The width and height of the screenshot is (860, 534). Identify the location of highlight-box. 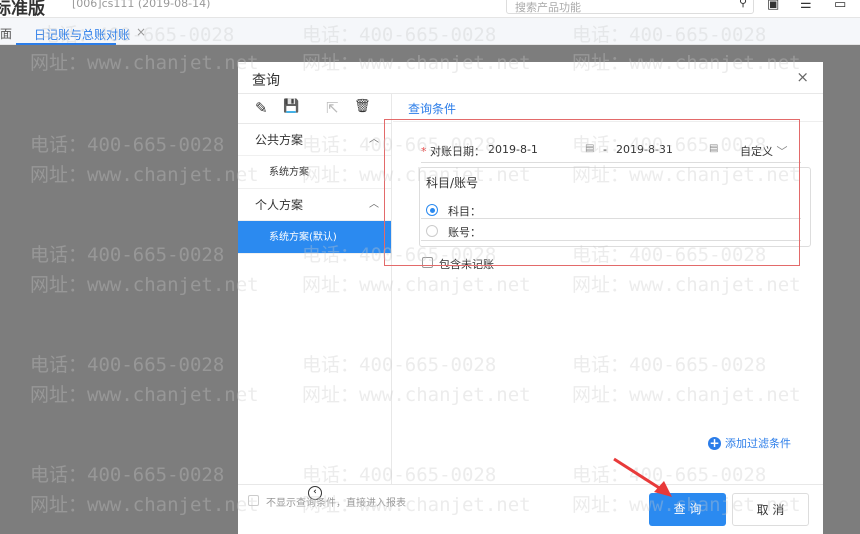
(592, 192).